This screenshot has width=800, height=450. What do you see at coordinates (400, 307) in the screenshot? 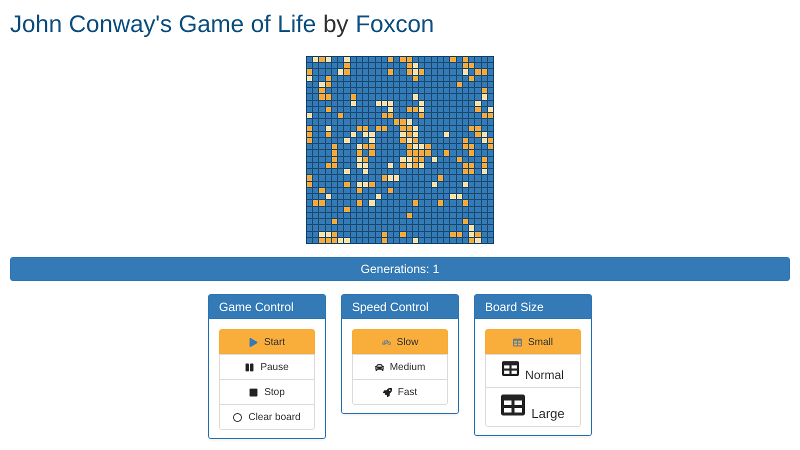
I see `panel-heading: Speed Control` at bounding box center [400, 307].